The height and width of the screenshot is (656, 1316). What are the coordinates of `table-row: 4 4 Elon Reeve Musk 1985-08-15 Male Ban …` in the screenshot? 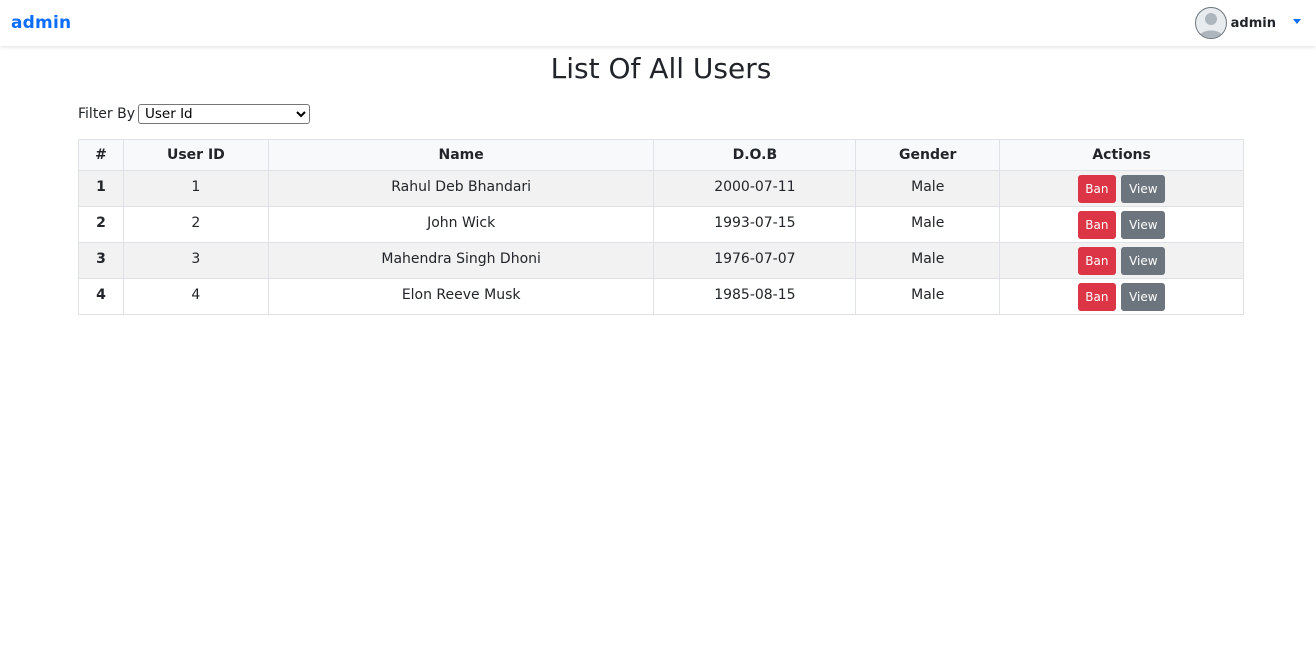 It's located at (661, 296).